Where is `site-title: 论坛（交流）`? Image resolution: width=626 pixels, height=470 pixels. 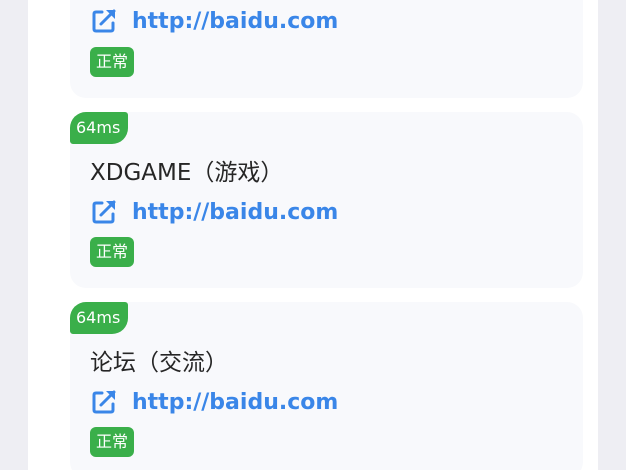
site-title: 论坛（交流） is located at coordinates (159, 363).